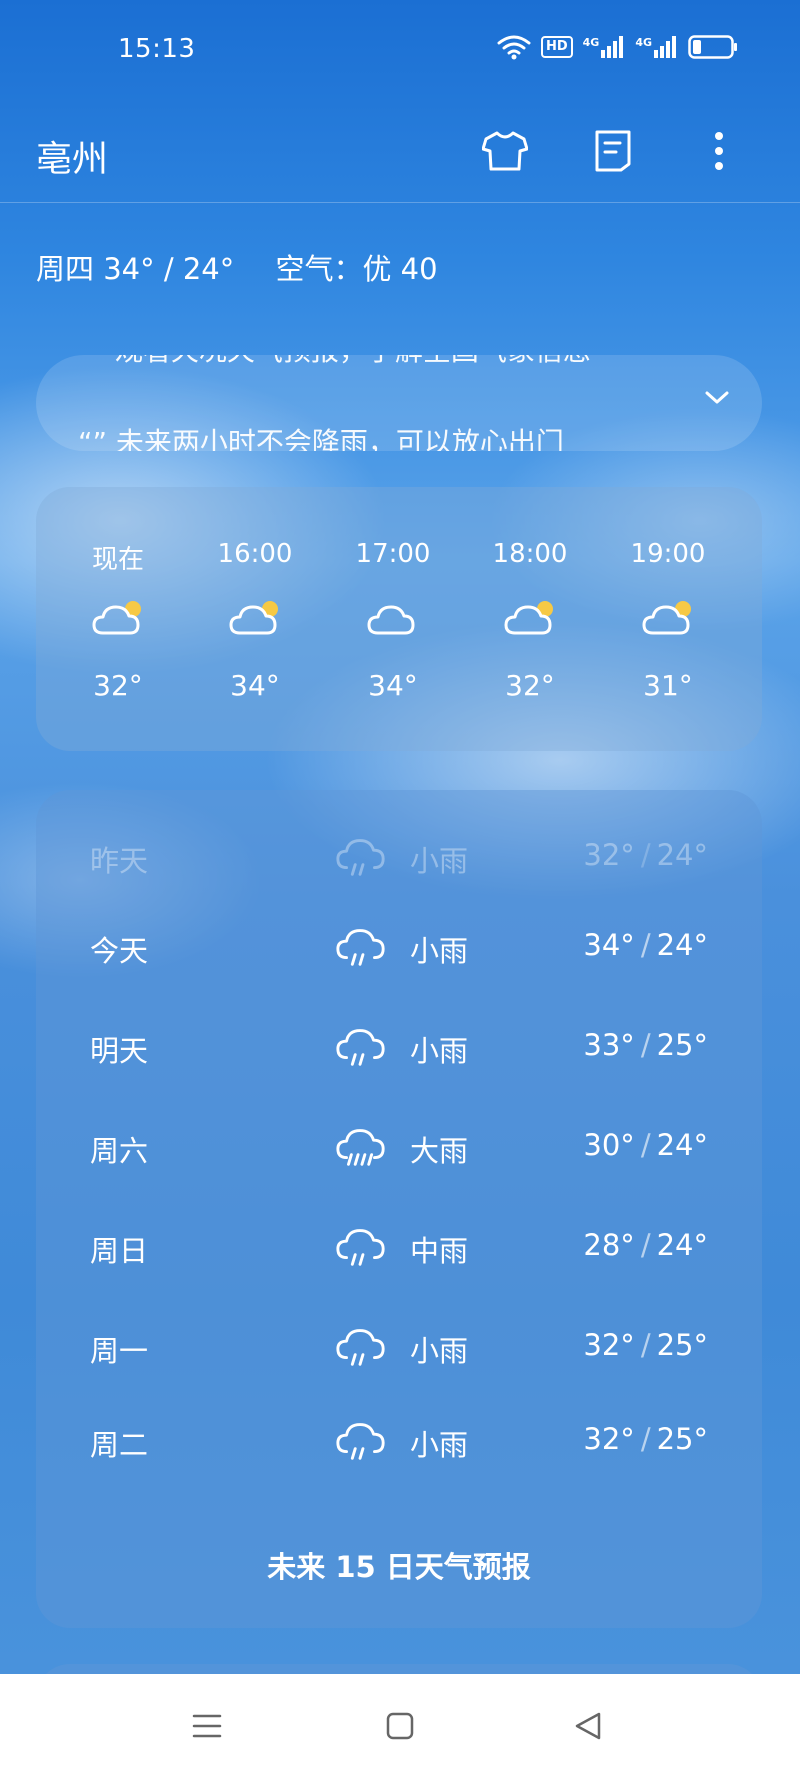  What do you see at coordinates (399, 1565) in the screenshot?
I see `forecast-15-day-link: 未来 15 日天气预报` at bounding box center [399, 1565].